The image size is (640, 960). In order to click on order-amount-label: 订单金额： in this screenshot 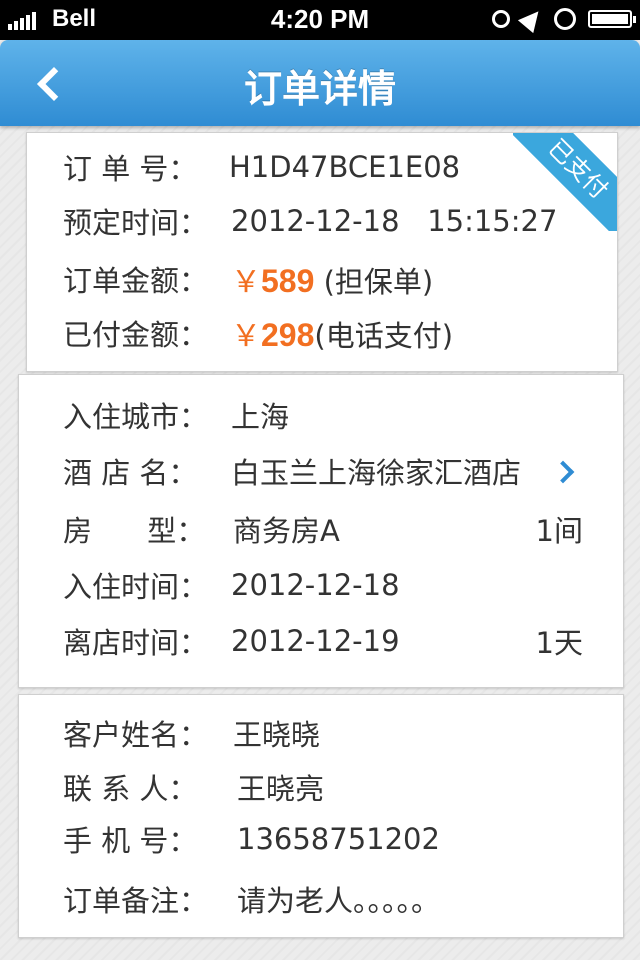, I will do `click(136, 281)`.